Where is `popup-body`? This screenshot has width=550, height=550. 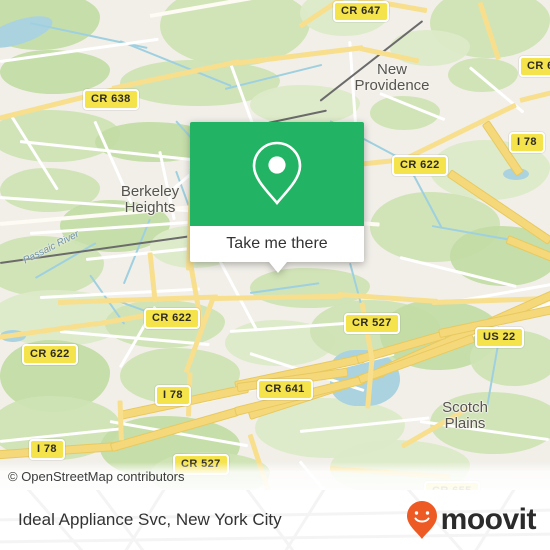 popup-body is located at coordinates (277, 174).